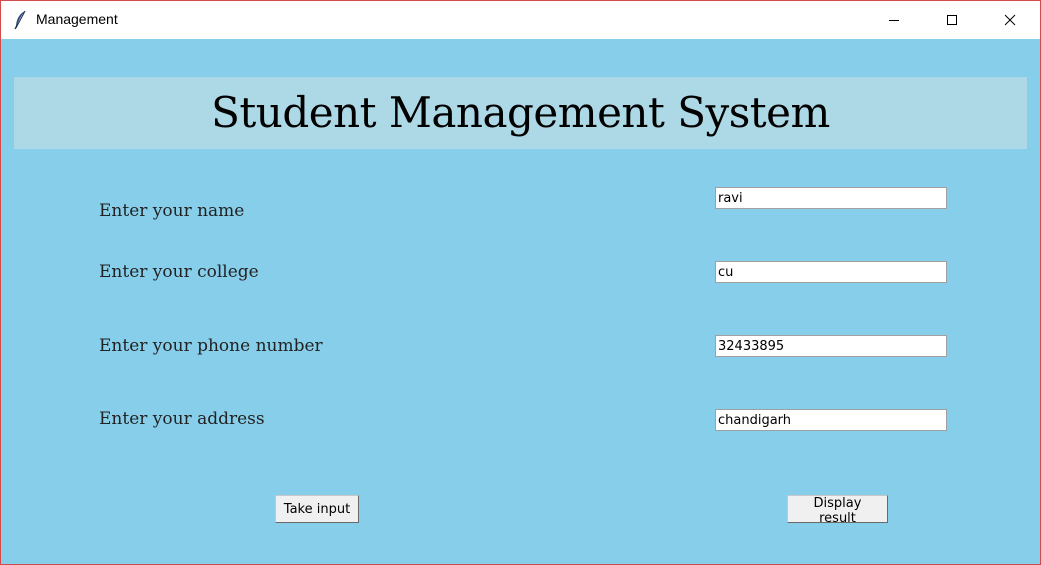  Describe the element at coordinates (317, 509) in the screenshot. I see `take-input-button: Take input` at that location.